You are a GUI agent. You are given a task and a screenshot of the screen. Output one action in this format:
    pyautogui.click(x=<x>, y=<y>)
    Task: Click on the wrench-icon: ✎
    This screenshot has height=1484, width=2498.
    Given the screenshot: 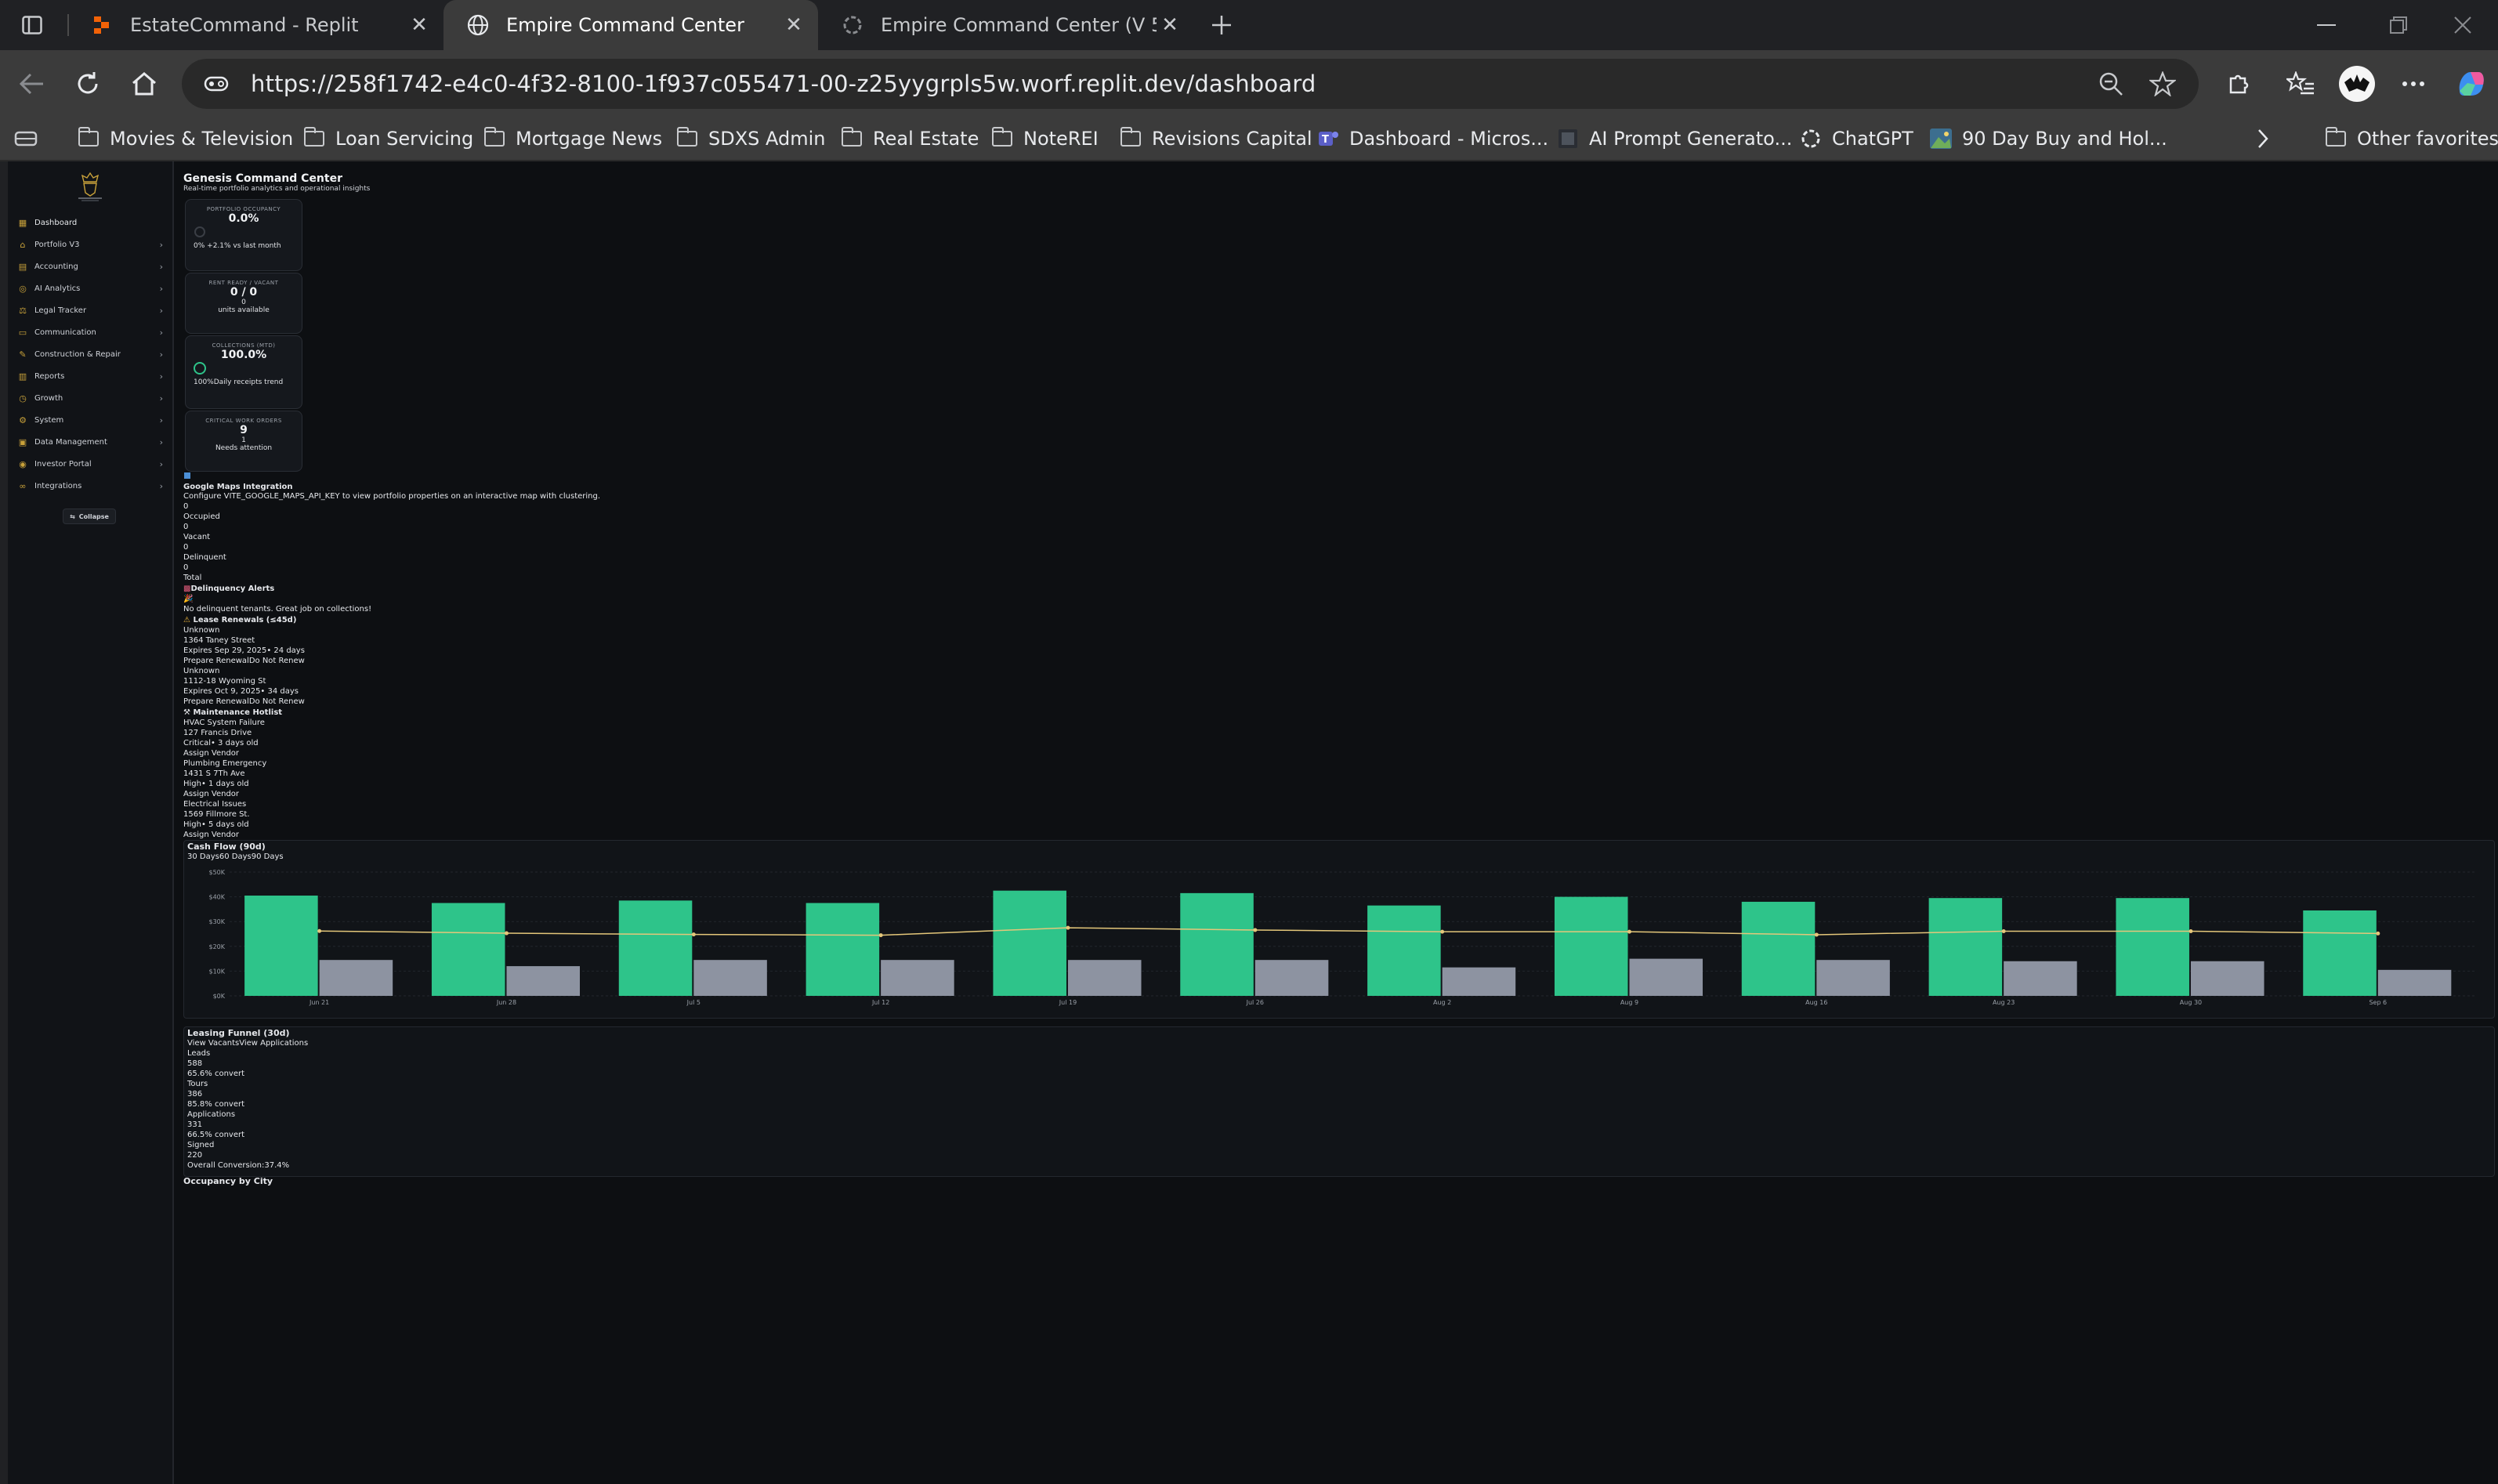 What is the action you would take?
    pyautogui.click(x=23, y=355)
    